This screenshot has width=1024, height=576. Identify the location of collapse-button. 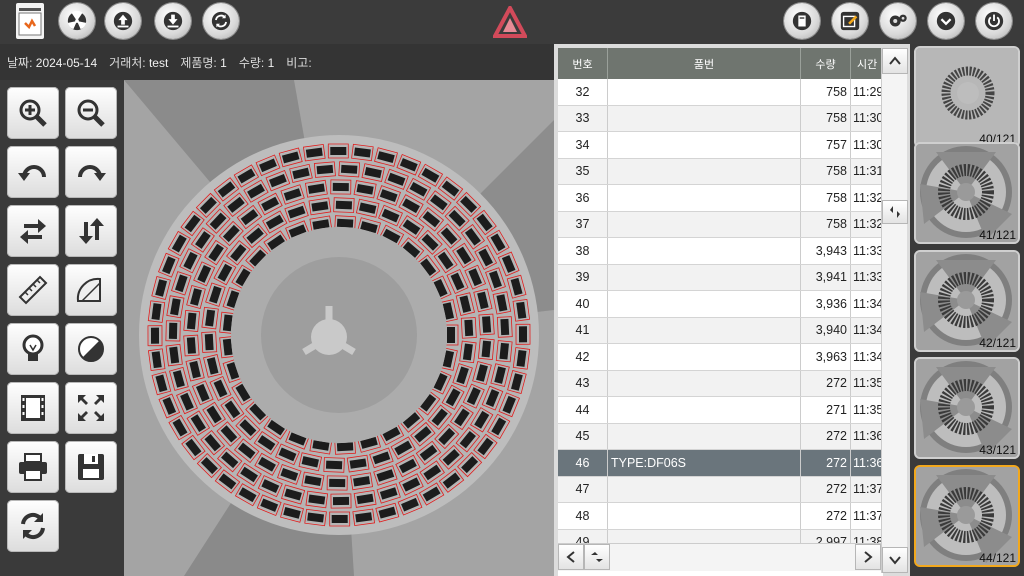
(946, 21).